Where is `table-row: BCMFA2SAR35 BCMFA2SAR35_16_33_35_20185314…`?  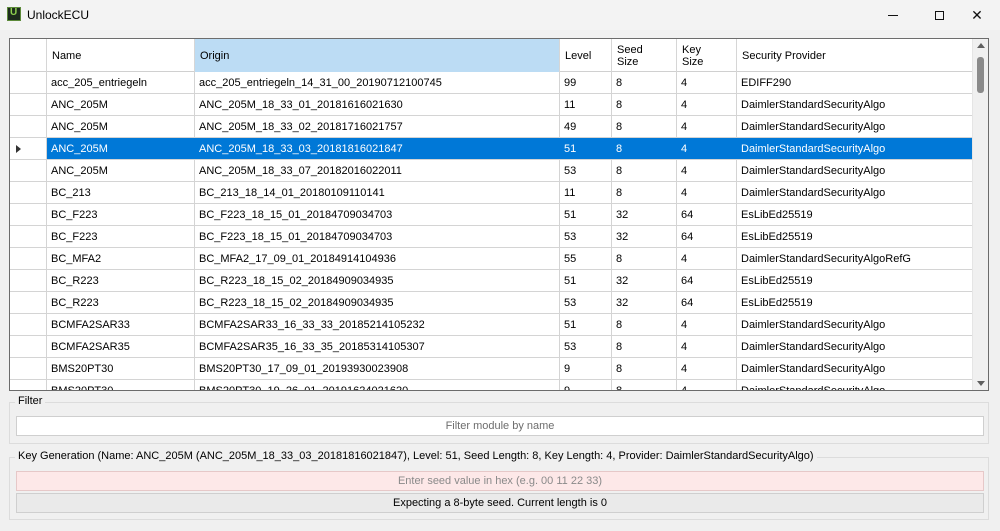
table-row: BCMFA2SAR35 BCMFA2SAR35_16_33_35_20185314… is located at coordinates (492, 347).